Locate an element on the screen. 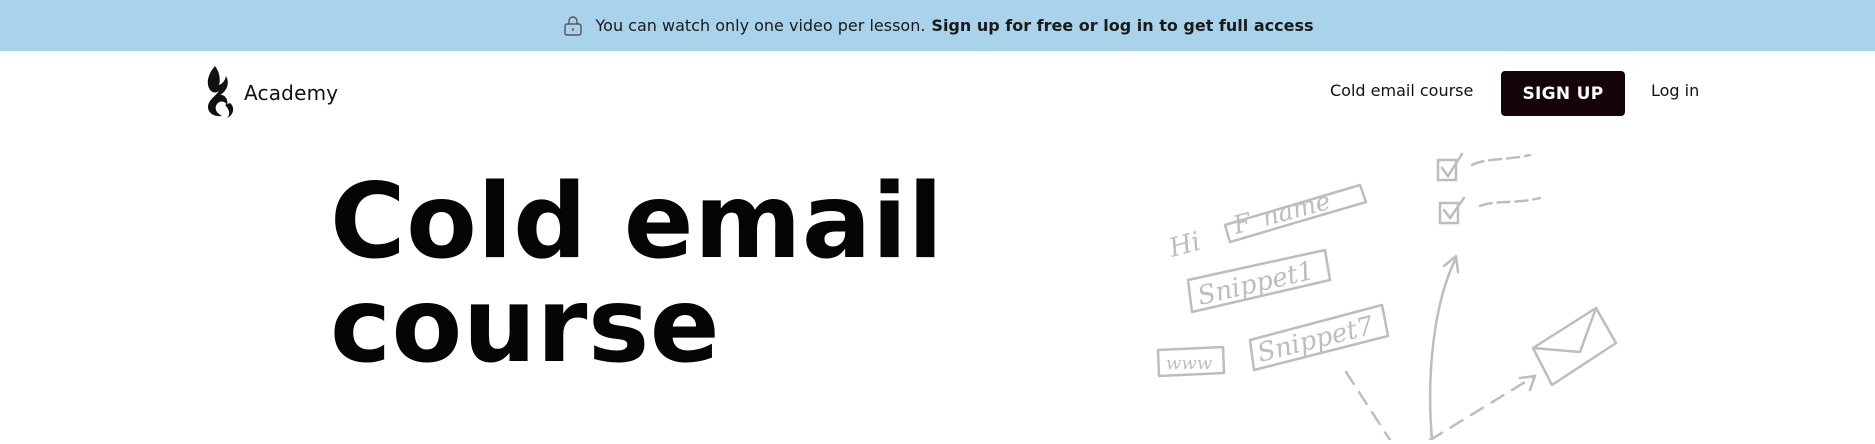 Image resolution: width=1875 pixels, height=444 pixels. academy-logo: Academy is located at coordinates (270, 93).